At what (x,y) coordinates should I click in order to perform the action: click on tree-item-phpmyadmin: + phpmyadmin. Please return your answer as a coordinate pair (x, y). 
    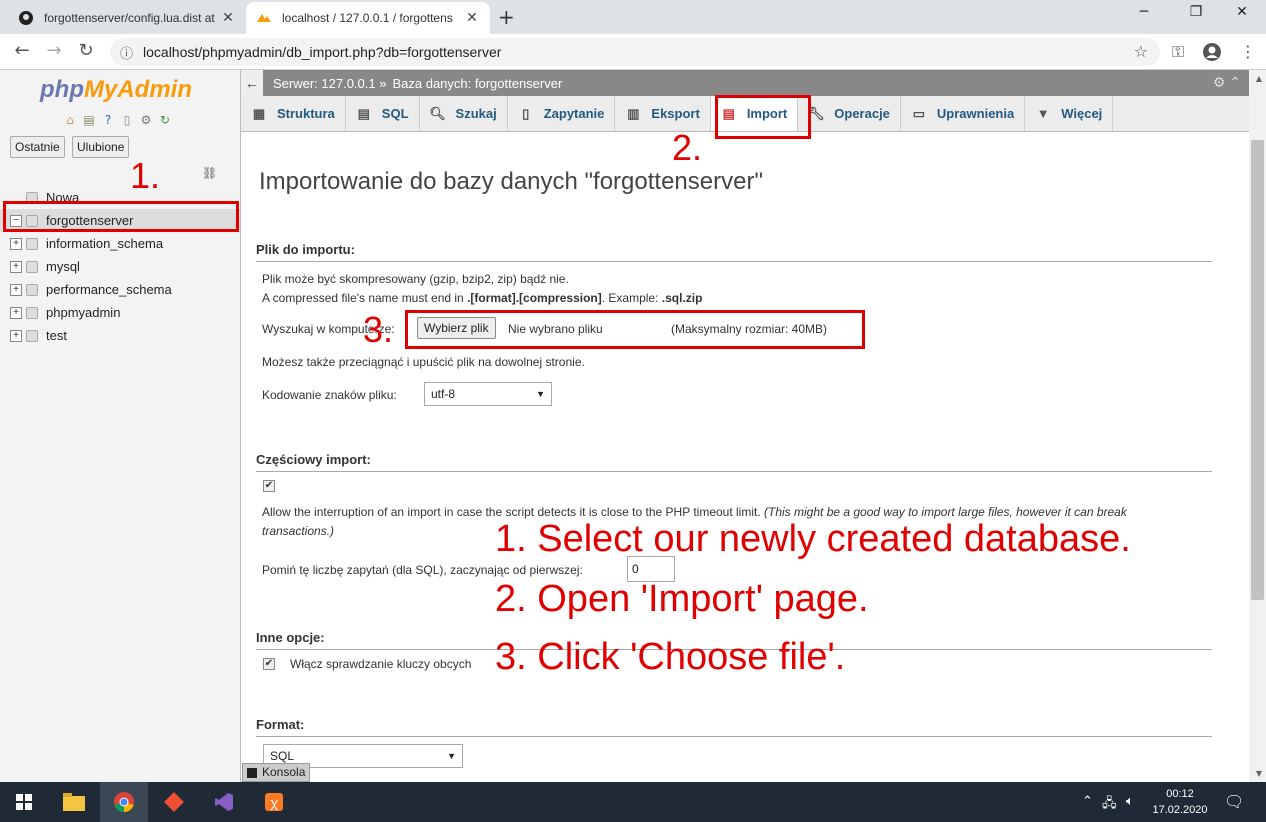
    Looking at the image, I should click on (120, 312).